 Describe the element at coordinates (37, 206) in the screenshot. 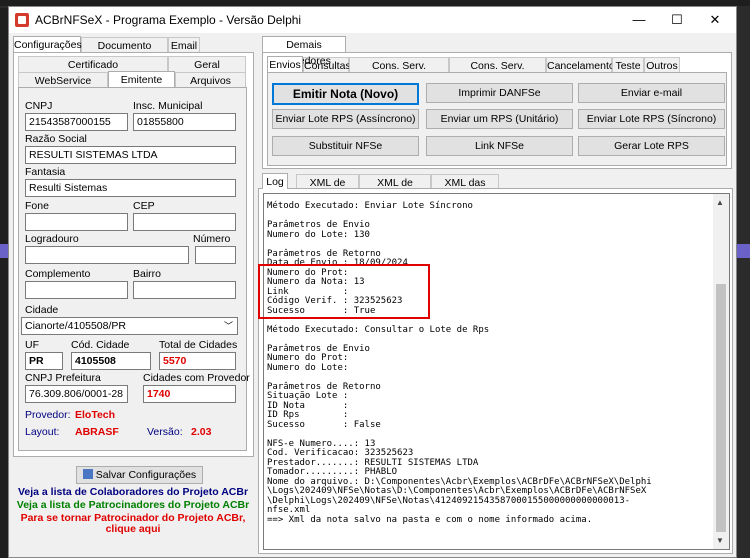

I see `fone-label: Fone` at that location.